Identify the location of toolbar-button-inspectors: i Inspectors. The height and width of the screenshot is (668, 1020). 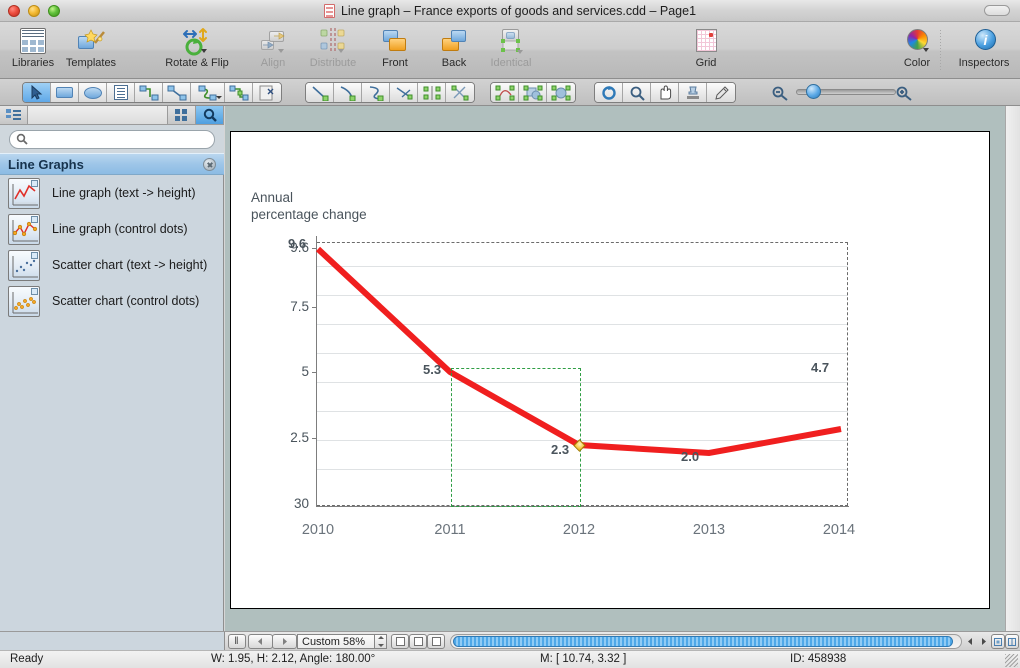
(984, 47).